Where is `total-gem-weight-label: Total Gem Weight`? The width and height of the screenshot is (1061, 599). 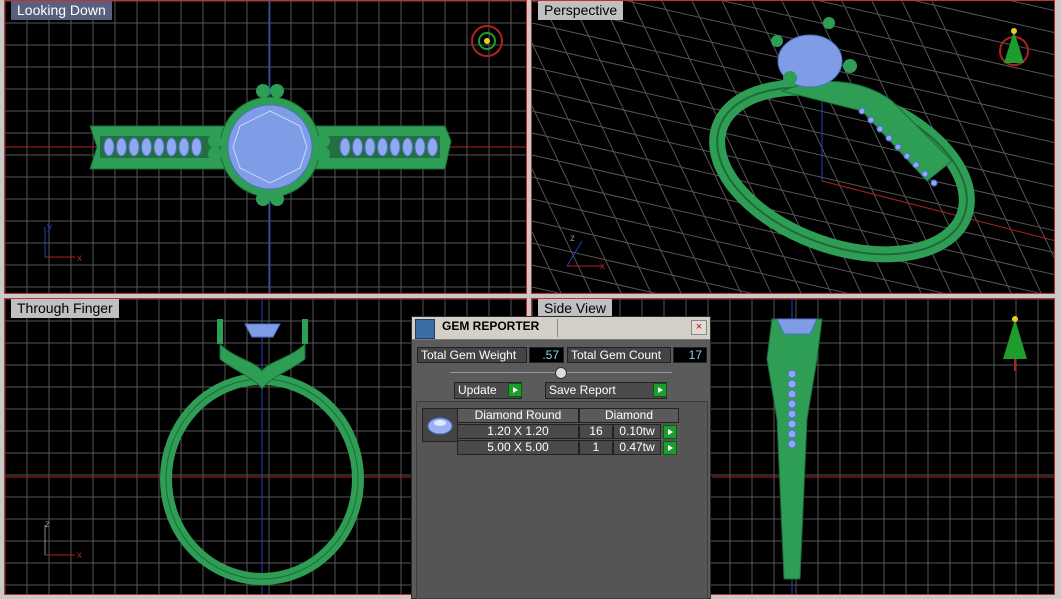
total-gem-weight-label: Total Gem Weight is located at coordinates (472, 355).